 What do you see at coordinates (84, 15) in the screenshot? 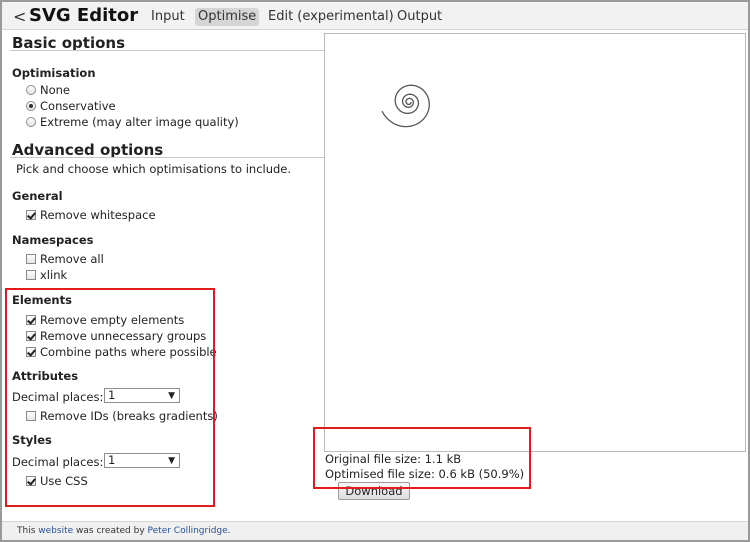
I see `app-title: SVG Editor` at bounding box center [84, 15].